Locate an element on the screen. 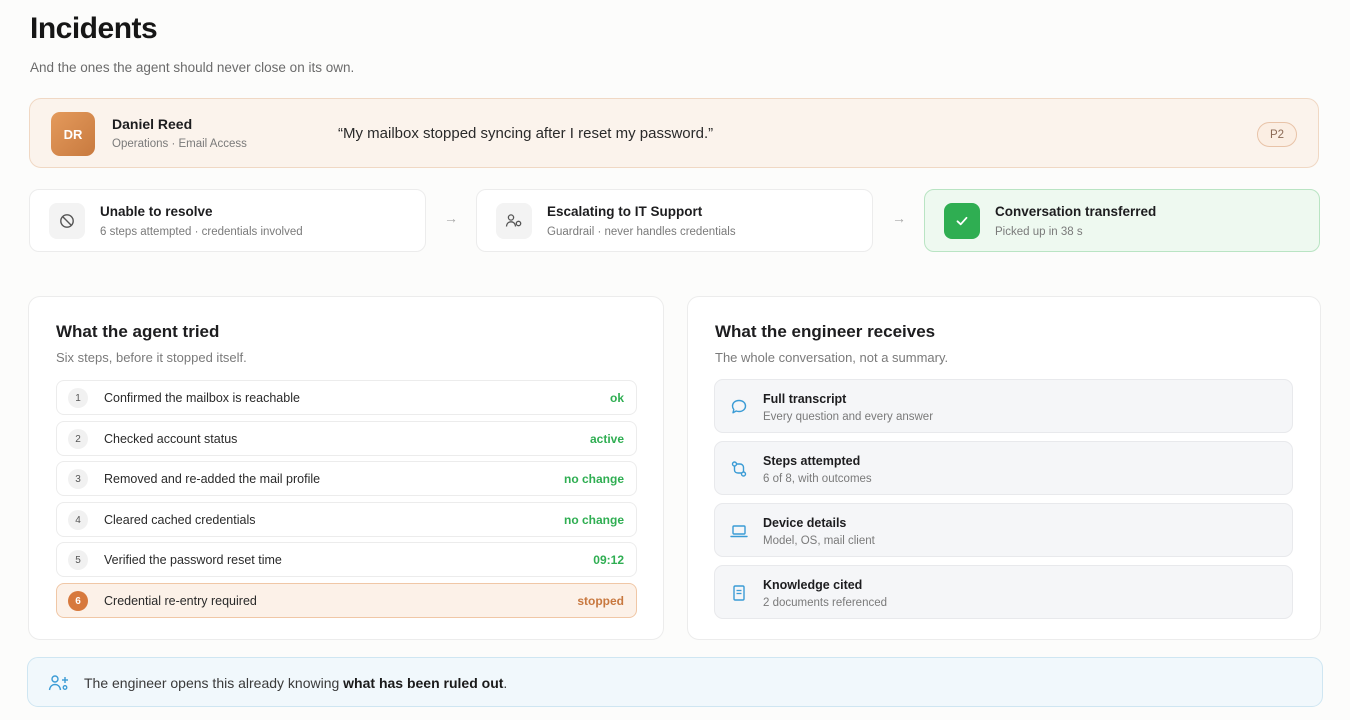 This screenshot has width=1350, height=720. panel-title: What the engineer receives is located at coordinates (825, 331).